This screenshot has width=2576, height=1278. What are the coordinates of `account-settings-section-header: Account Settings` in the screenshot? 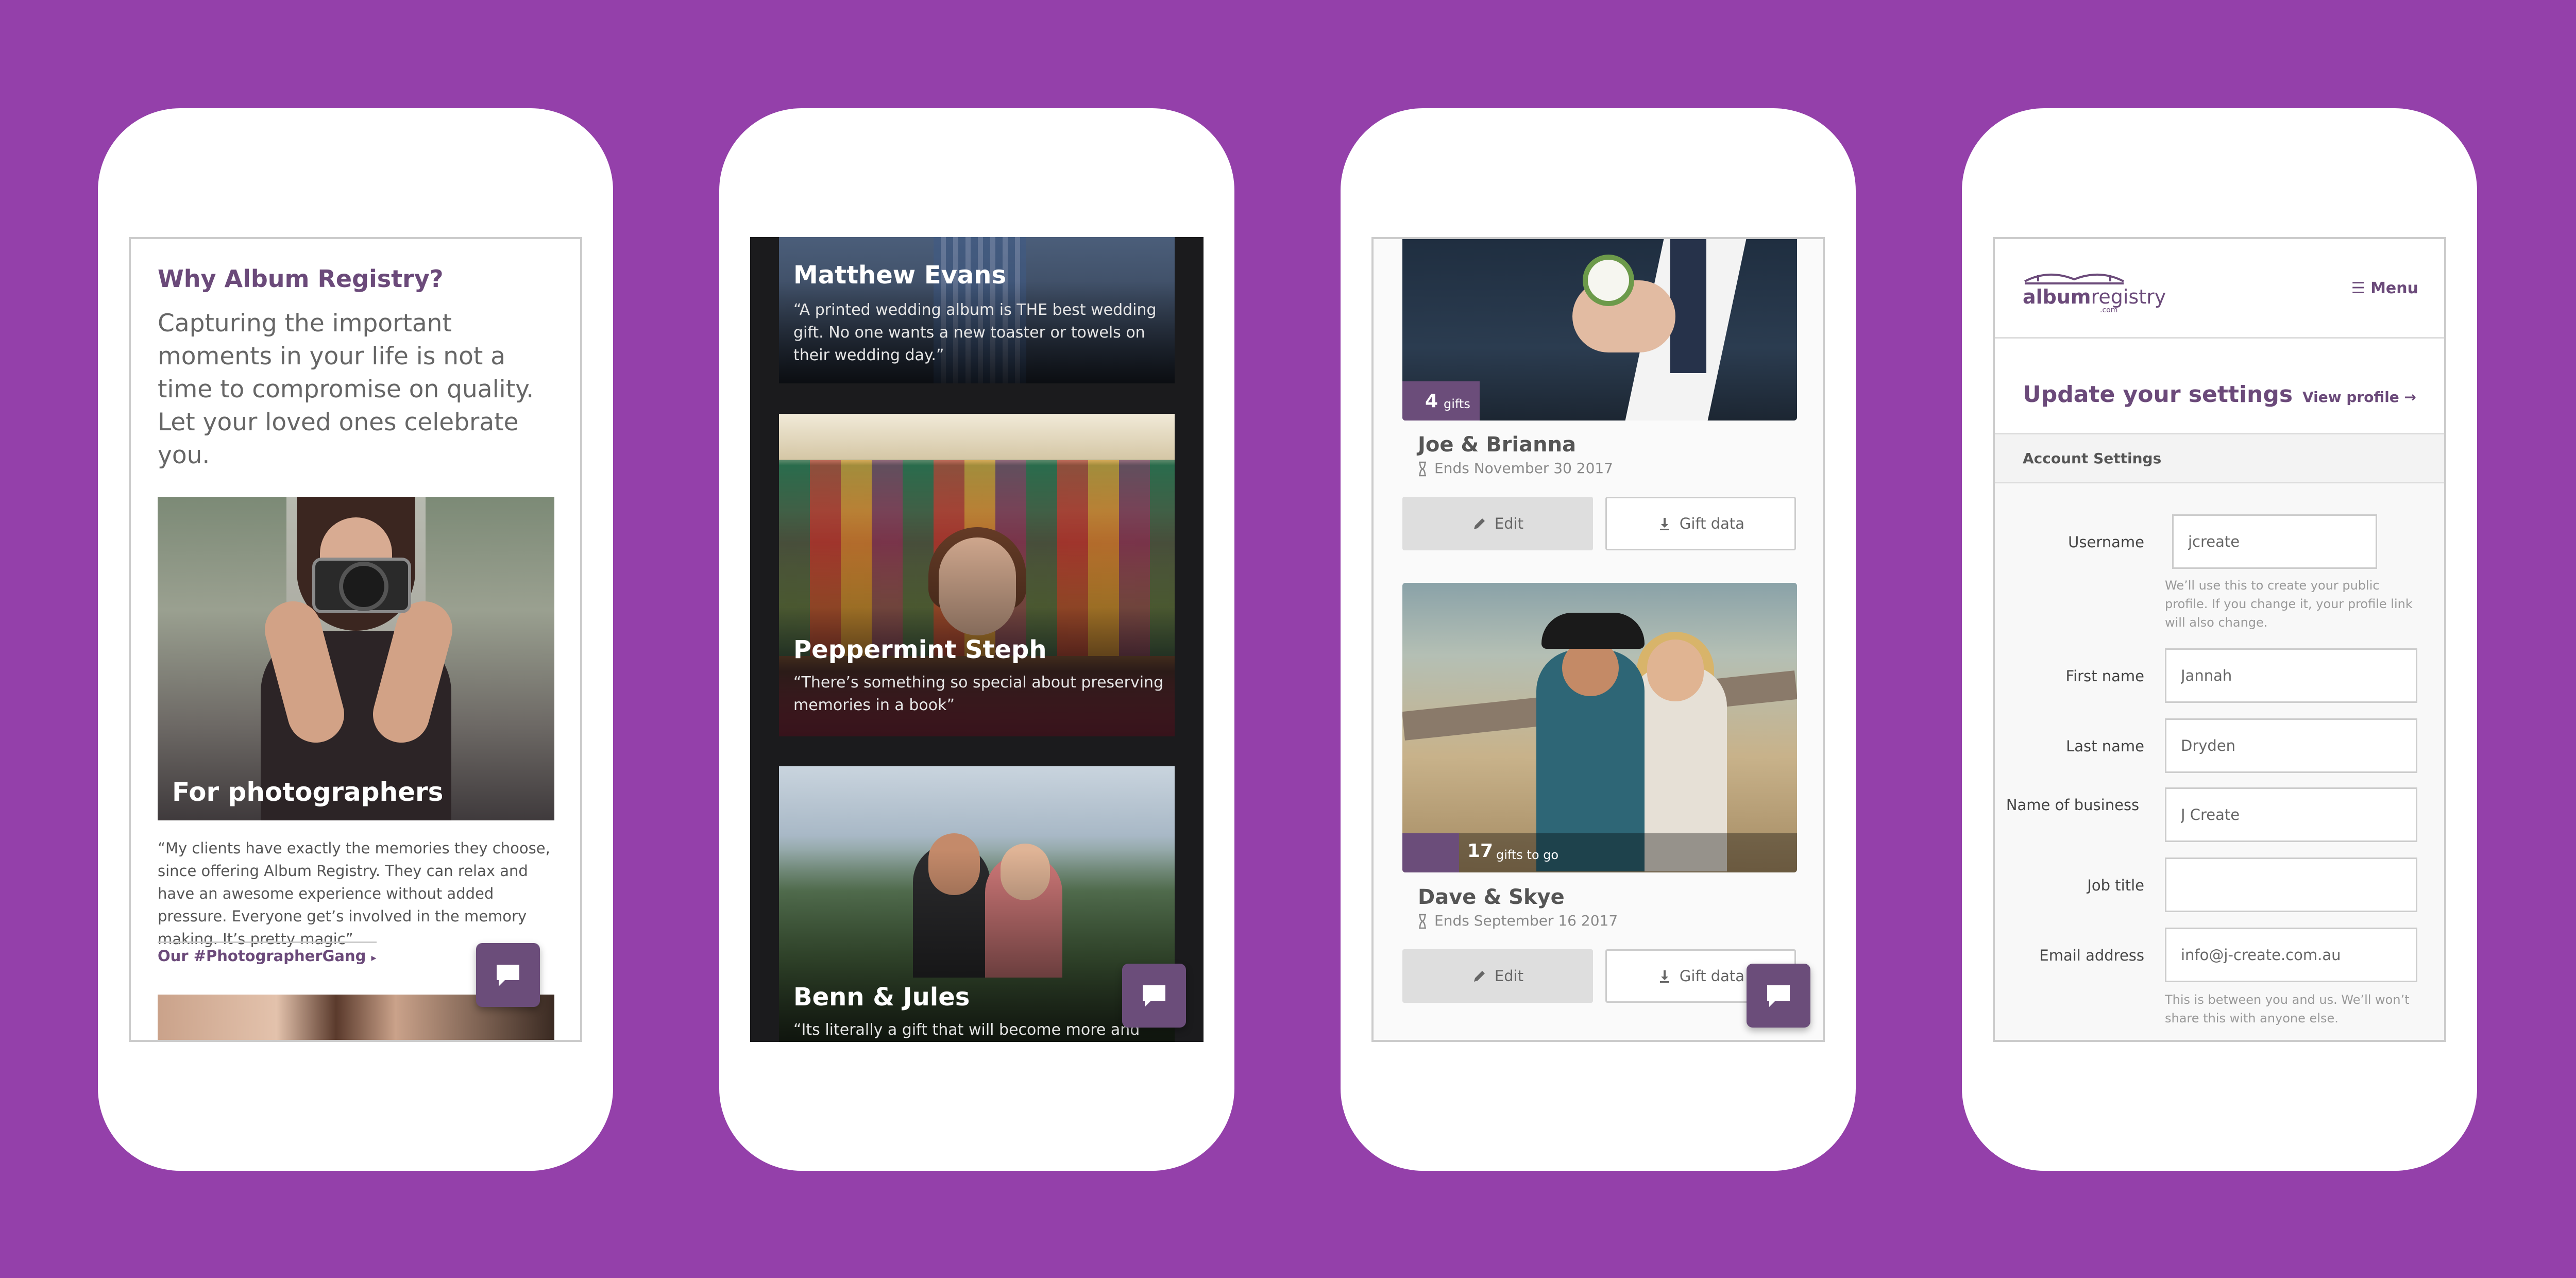 It's located at (2219, 458).